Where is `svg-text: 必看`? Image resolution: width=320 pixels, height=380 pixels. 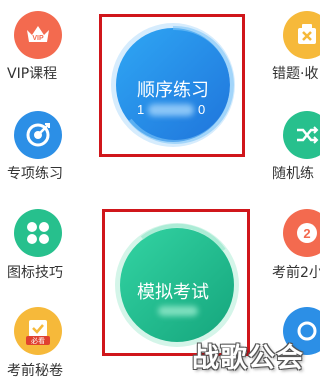
svg-text: 必看 is located at coordinates (38, 340).